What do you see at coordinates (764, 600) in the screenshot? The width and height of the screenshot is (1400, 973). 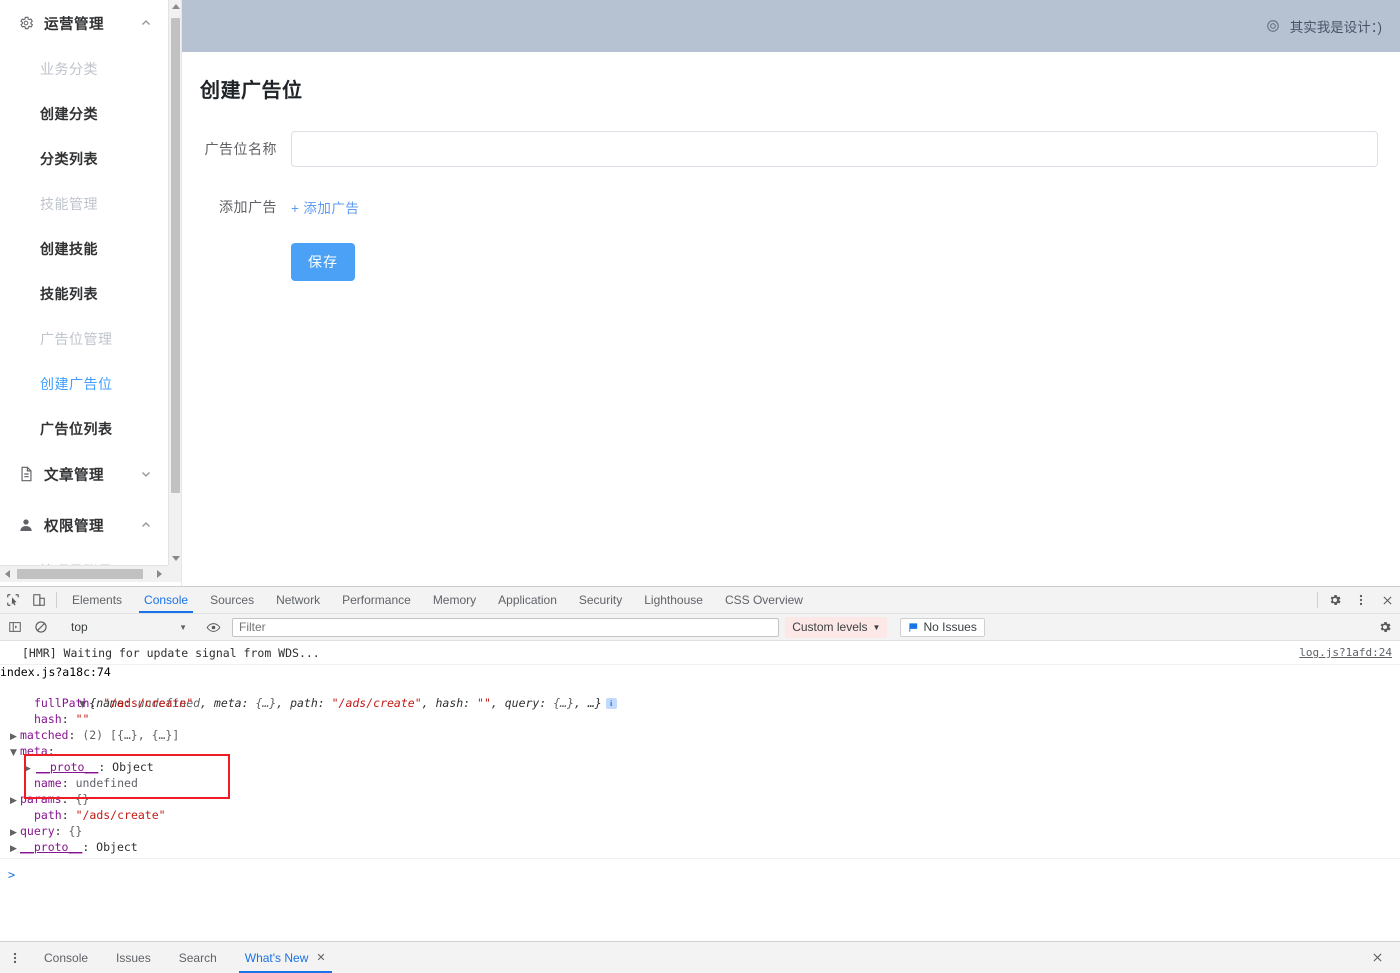 I see `tab-css-overview: CSS Overview` at bounding box center [764, 600].